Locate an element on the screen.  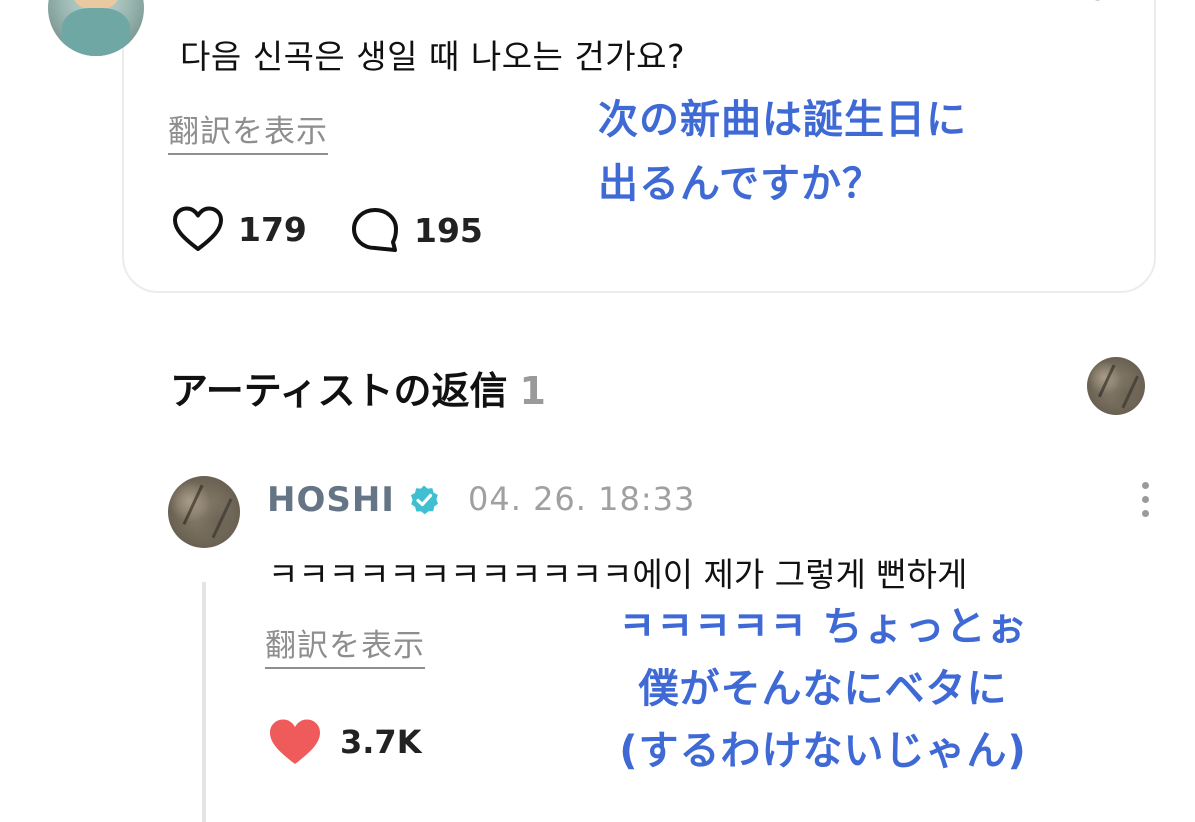
overlay-bottom-line-3: (するわけないじゃん) is located at coordinates (823, 751).